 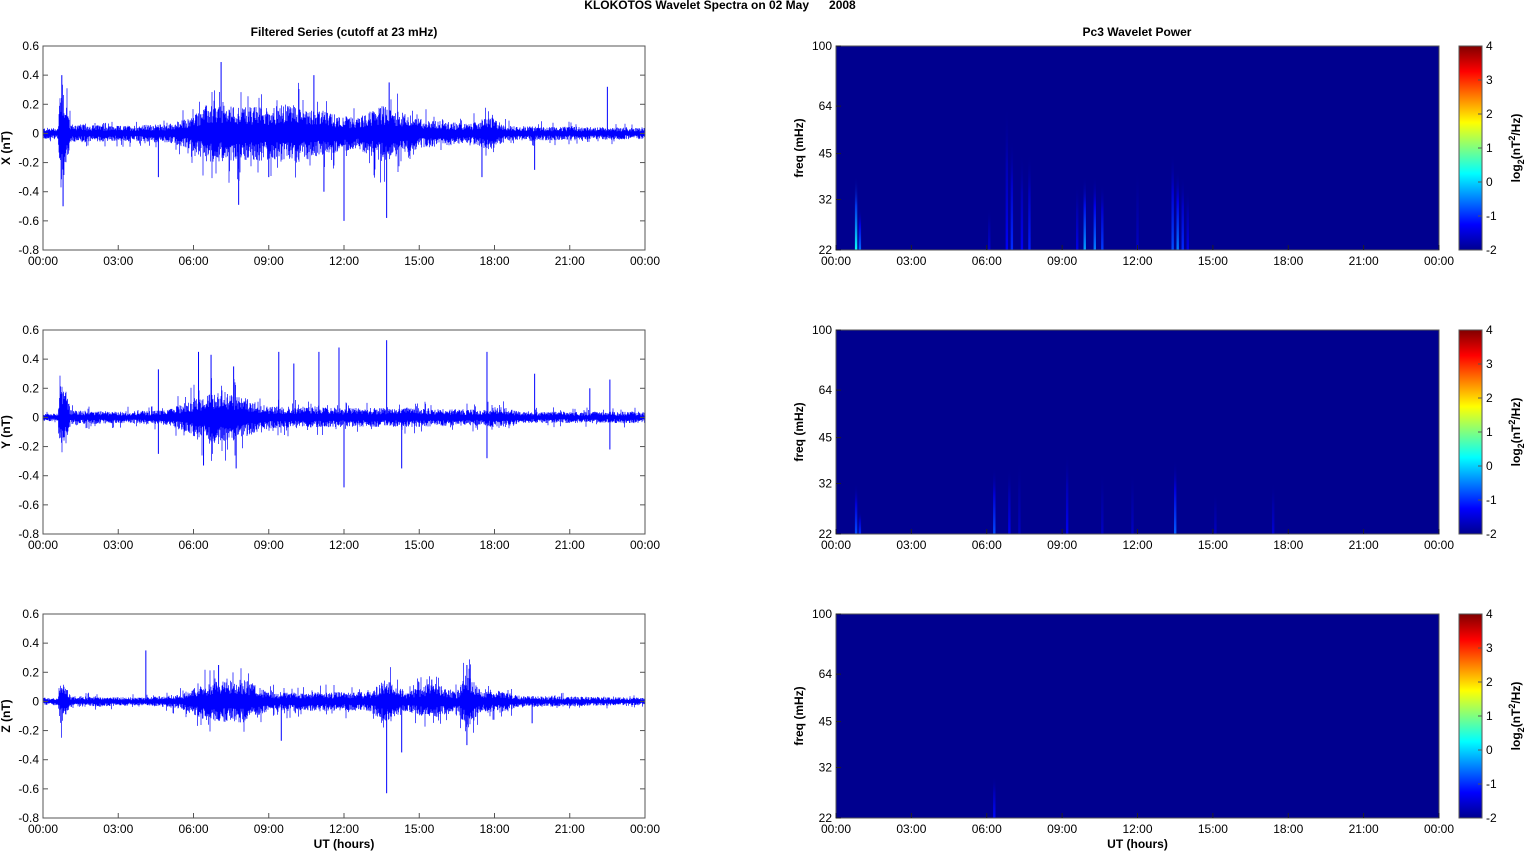 I want to click on colorbar-tick-label: 3, so click(x=1489, y=648).